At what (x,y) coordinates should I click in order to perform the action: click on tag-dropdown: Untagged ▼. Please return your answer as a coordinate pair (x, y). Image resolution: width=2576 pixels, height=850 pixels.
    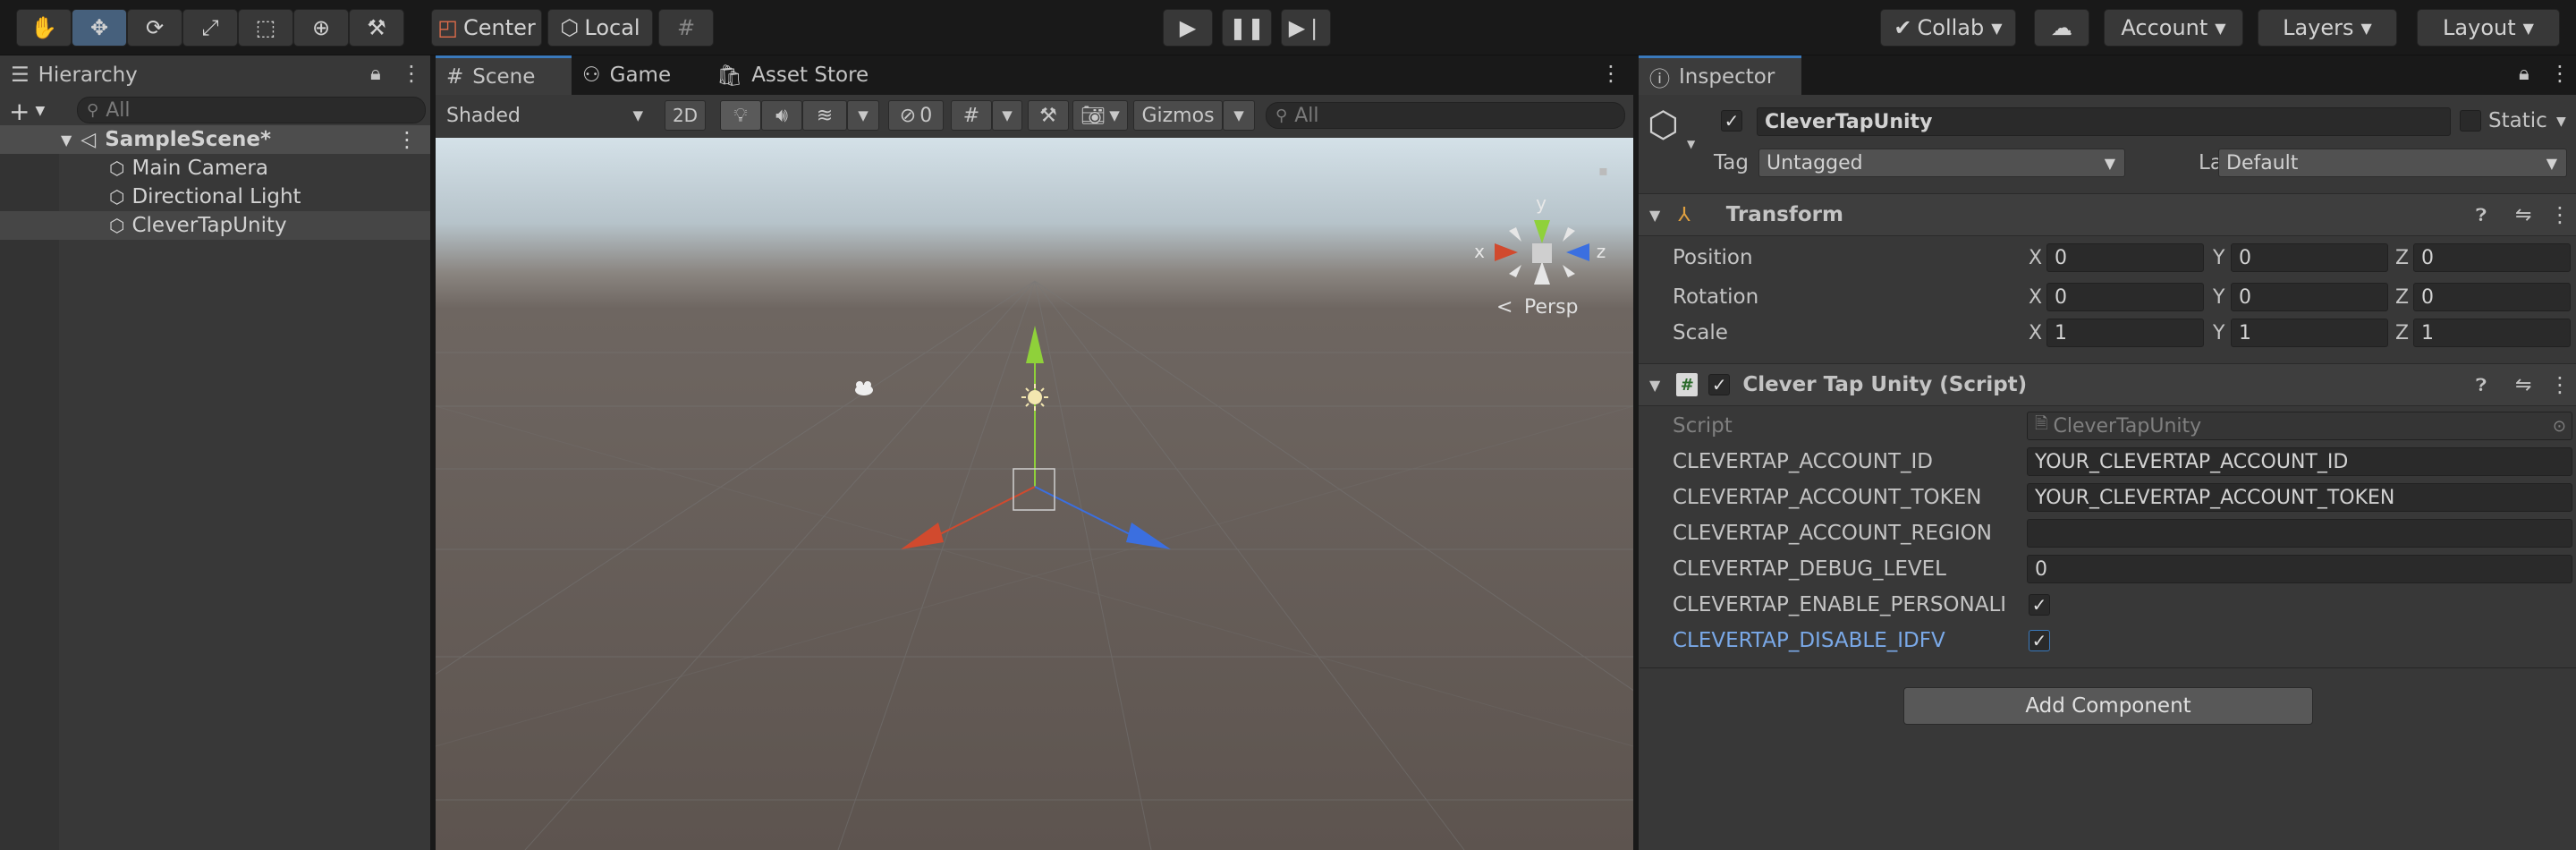
    Looking at the image, I should click on (1941, 163).